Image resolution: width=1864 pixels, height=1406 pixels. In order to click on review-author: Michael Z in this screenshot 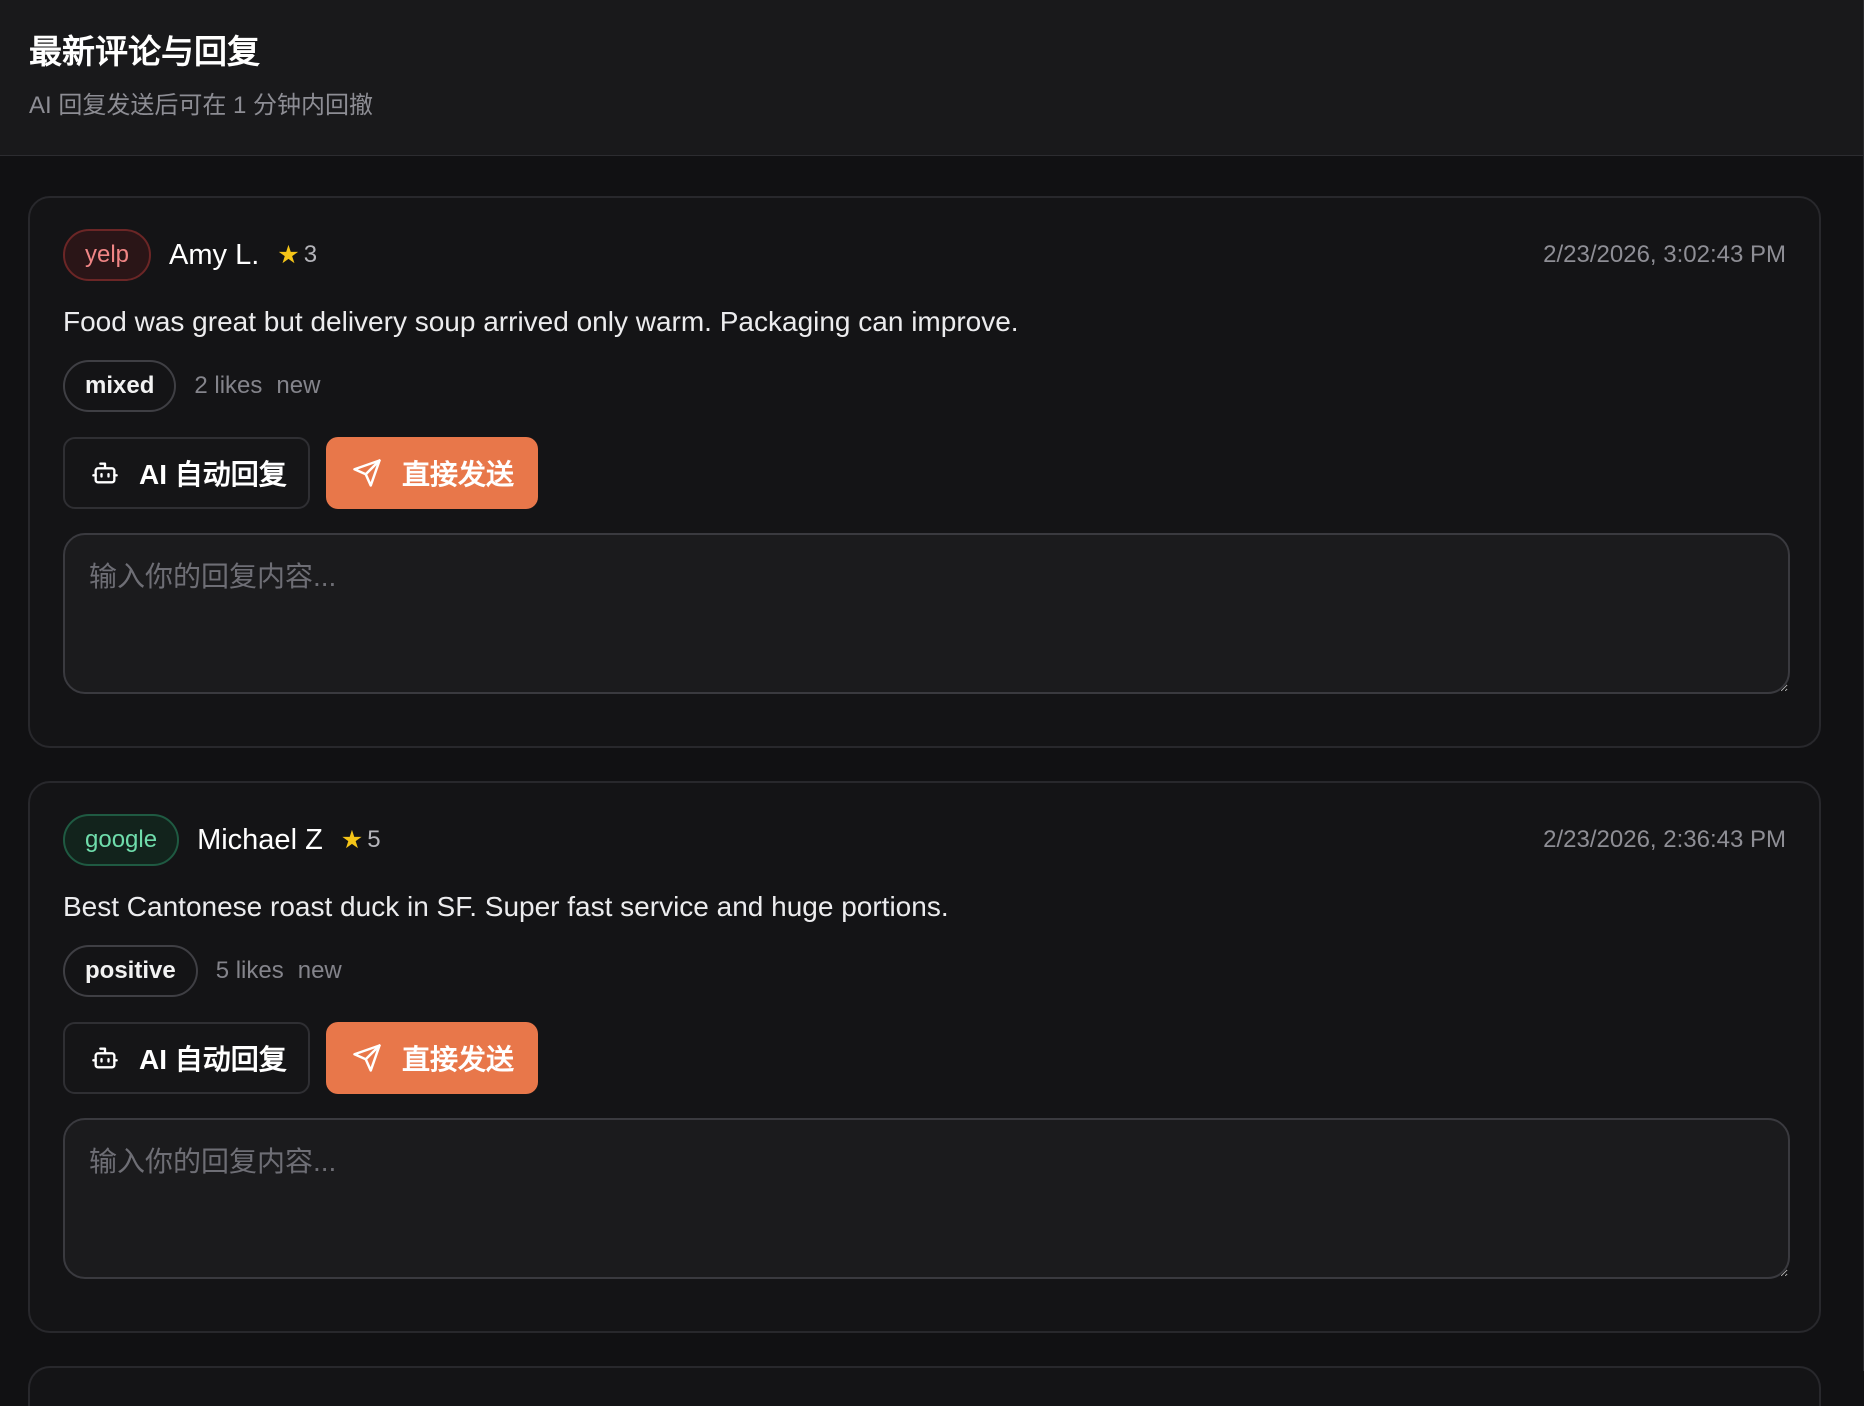, I will do `click(260, 839)`.